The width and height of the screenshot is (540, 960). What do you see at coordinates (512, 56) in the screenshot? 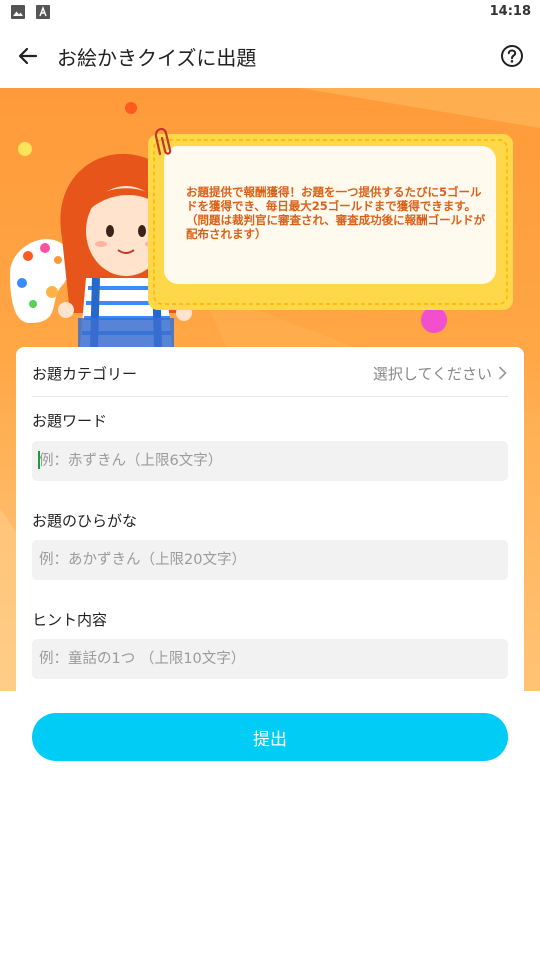
I see `help-circle-icon` at bounding box center [512, 56].